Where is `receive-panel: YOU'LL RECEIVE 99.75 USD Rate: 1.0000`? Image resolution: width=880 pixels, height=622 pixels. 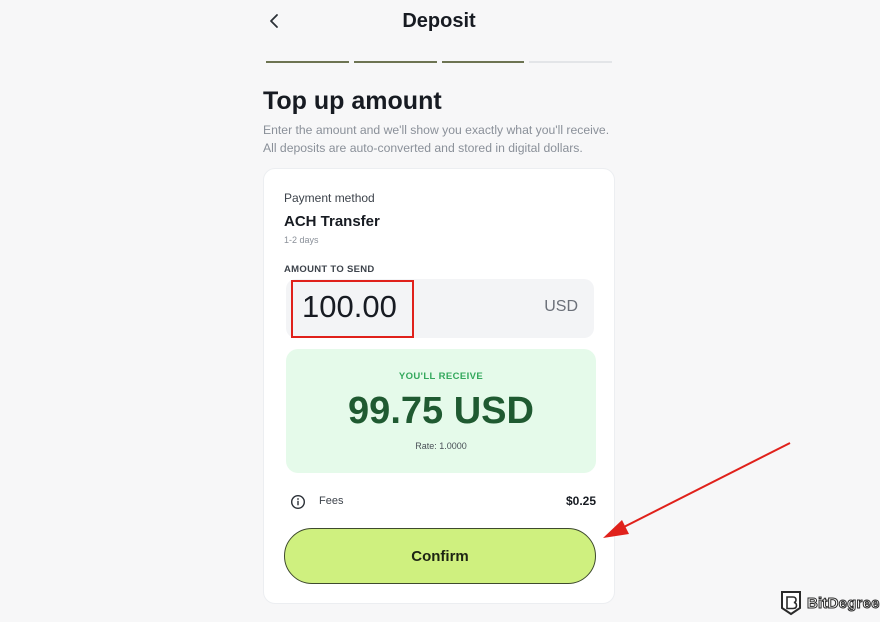
receive-panel: YOU'LL RECEIVE 99.75 USD Rate: 1.0000 is located at coordinates (441, 411).